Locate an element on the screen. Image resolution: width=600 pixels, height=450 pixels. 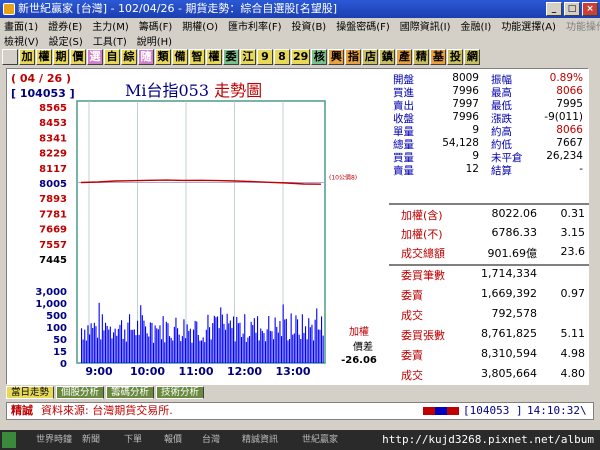
menu-item: 金融(I) is located at coordinates (476, 25).